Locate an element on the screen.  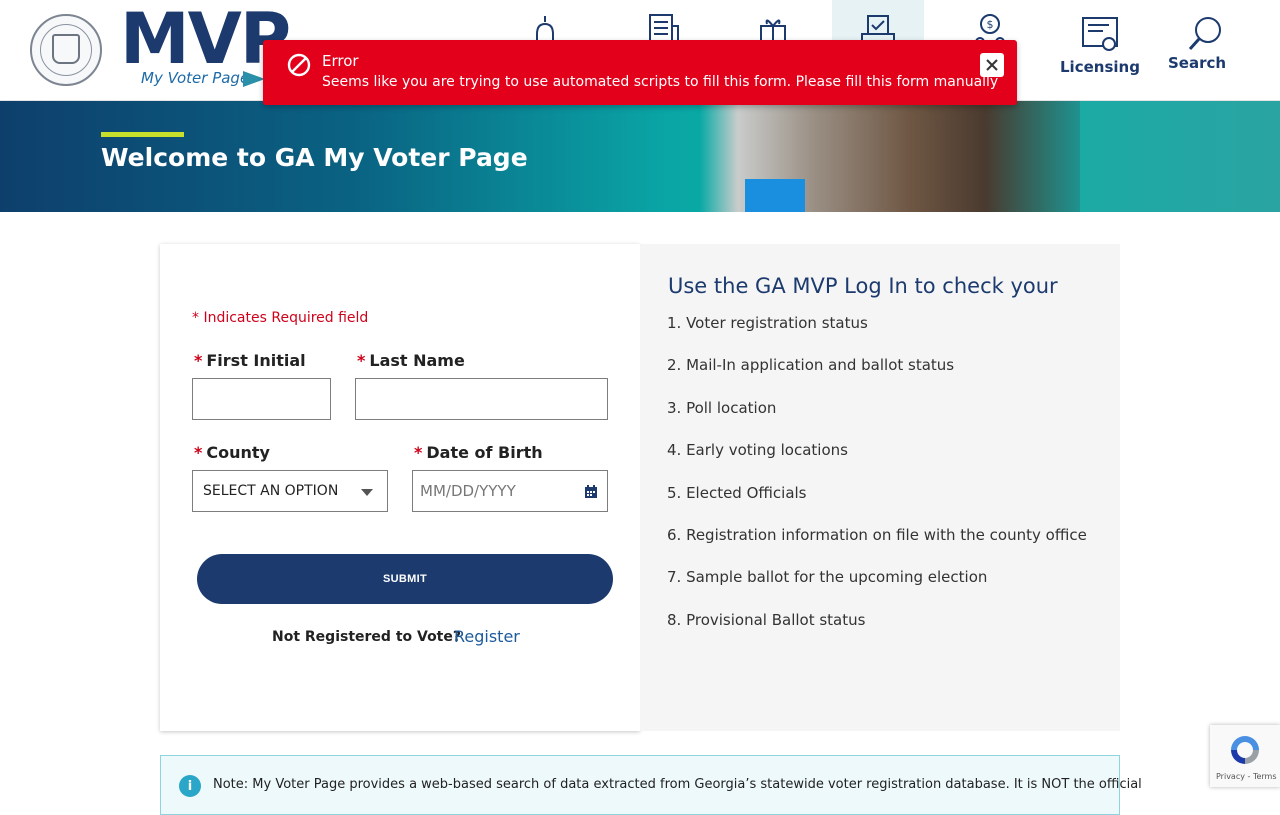
county-select: SELECT AN OPTION is located at coordinates (290, 491).